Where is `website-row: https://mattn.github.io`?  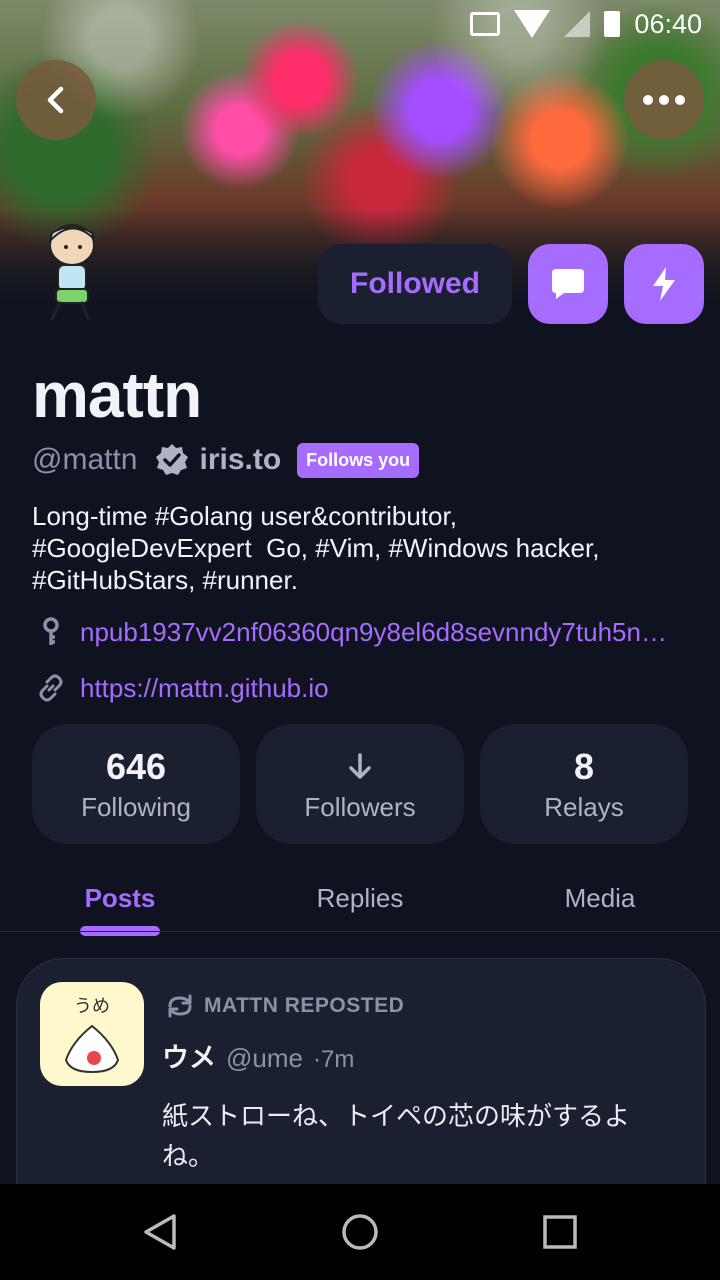 website-row: https://mattn.github.io is located at coordinates (182, 688).